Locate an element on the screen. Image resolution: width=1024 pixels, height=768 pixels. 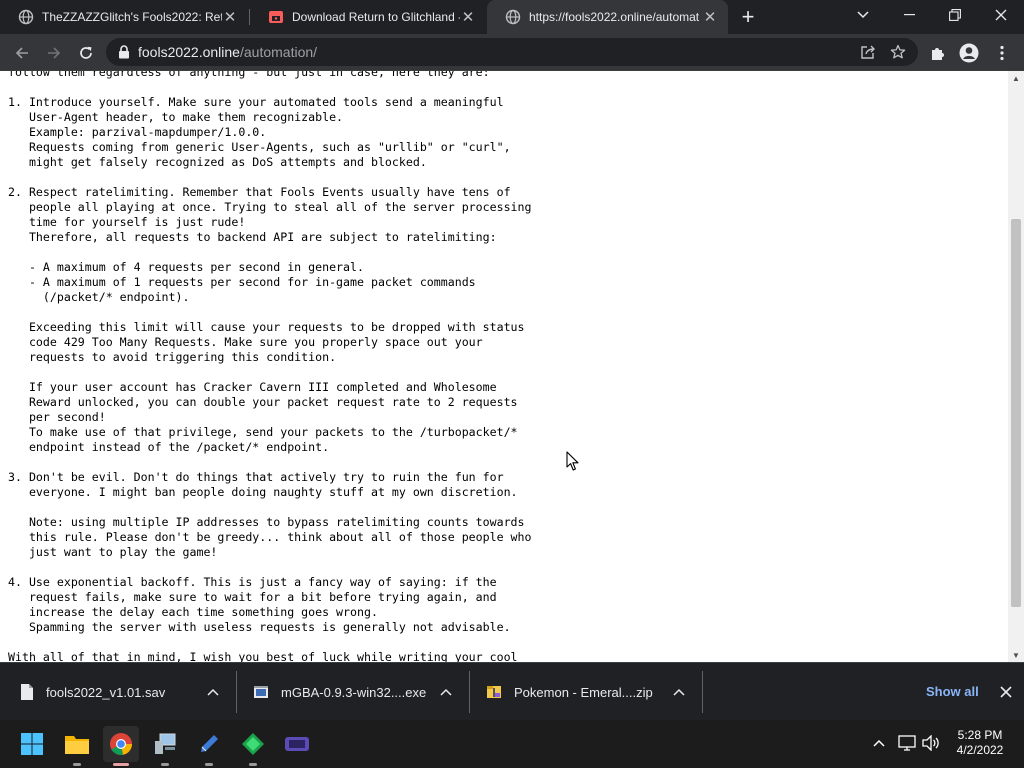
minimize-icon is located at coordinates (909, 15).